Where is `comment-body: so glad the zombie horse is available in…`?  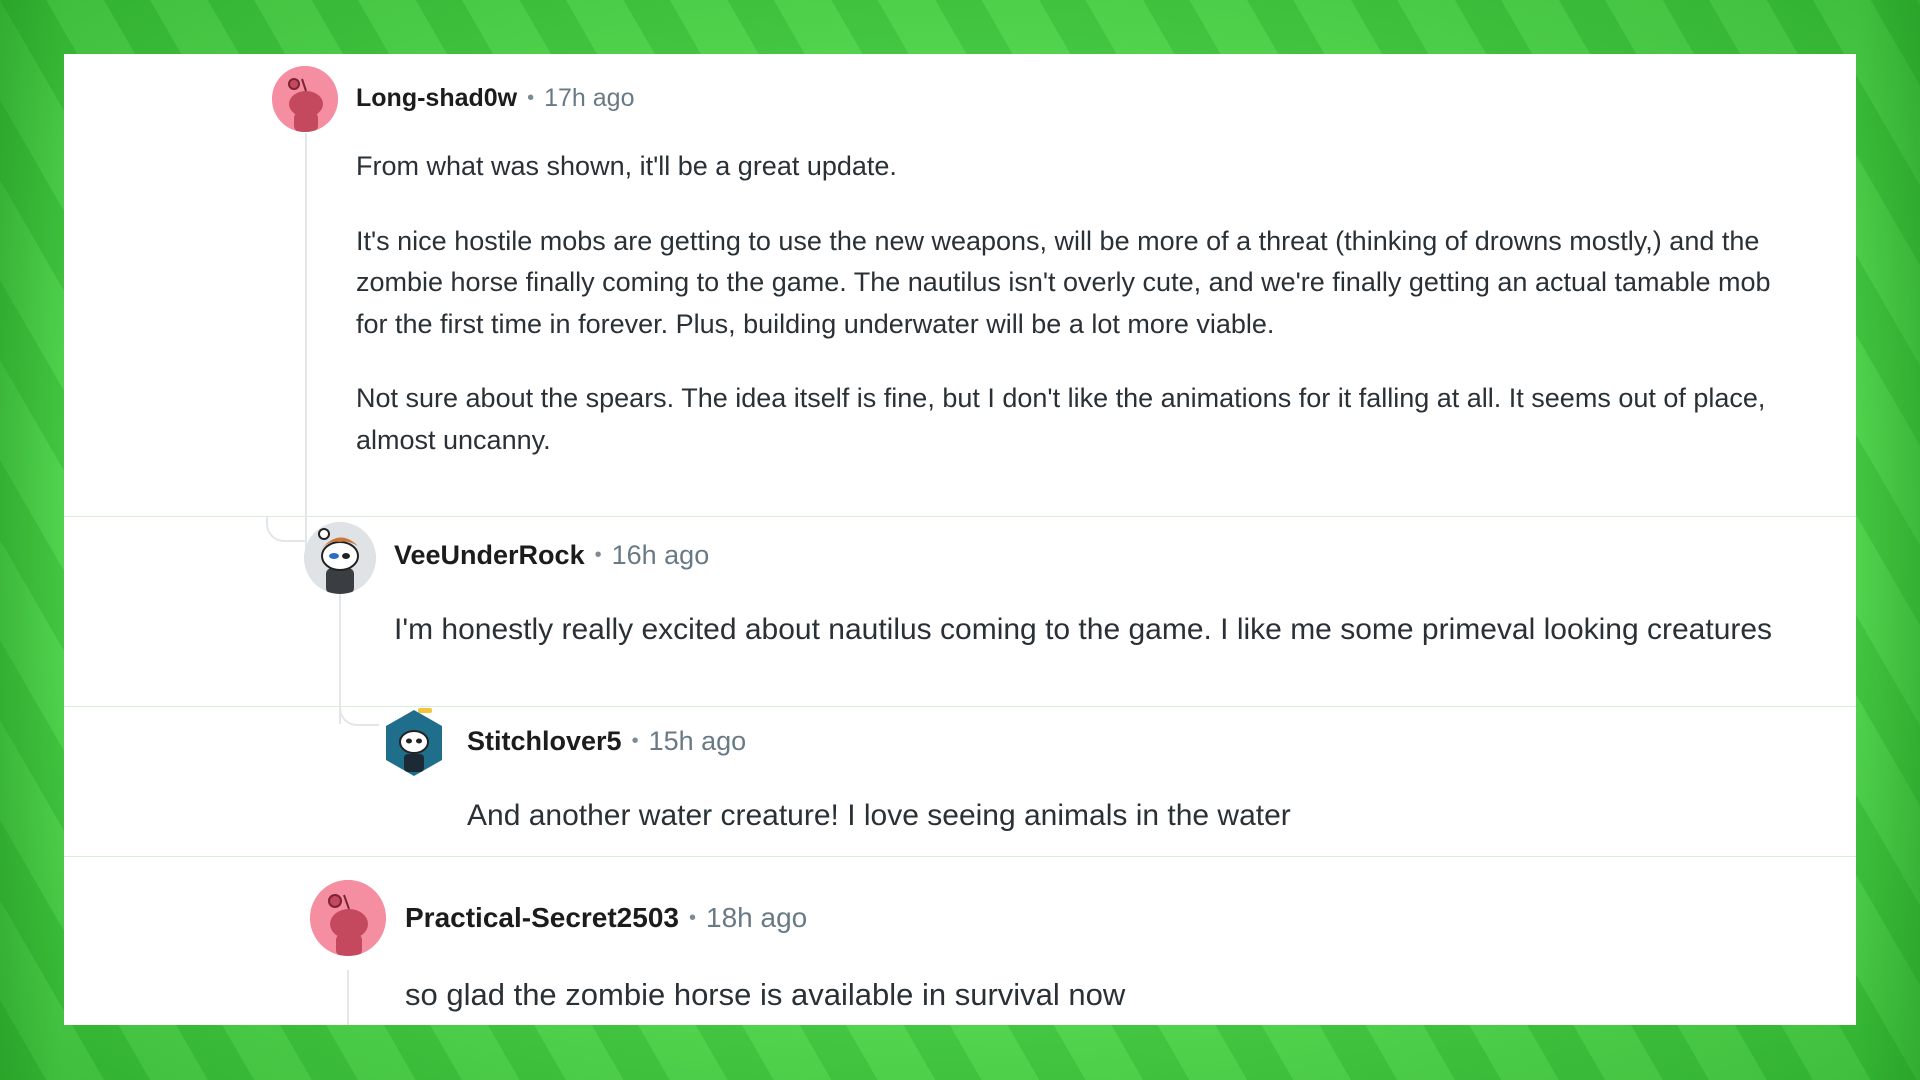 comment-body: so glad the zombie horse is available in… is located at coordinates (1075, 994).